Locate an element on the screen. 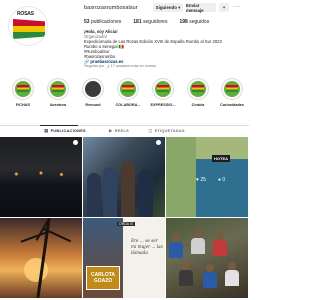  tabs-divider is located at coordinates (124, 125).